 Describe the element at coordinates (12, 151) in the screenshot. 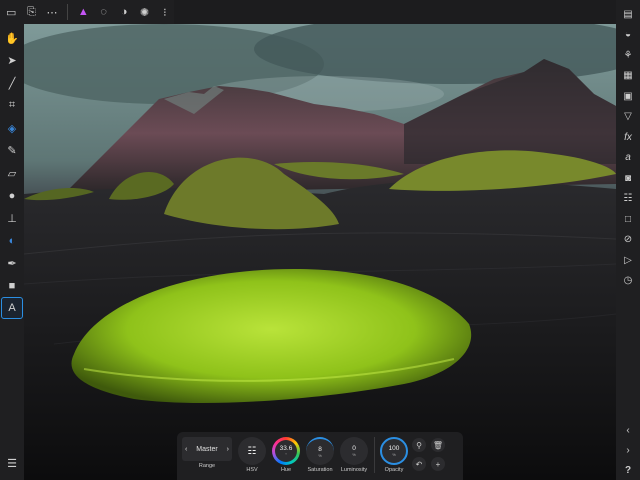

I see `paint-brush-icon: ✎` at that location.